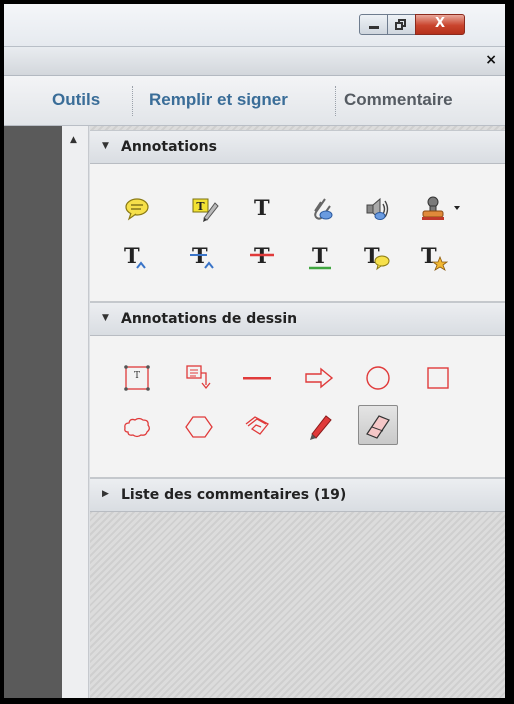  What do you see at coordinates (377, 209) in the screenshot?
I see `record-audio-icon` at bounding box center [377, 209].